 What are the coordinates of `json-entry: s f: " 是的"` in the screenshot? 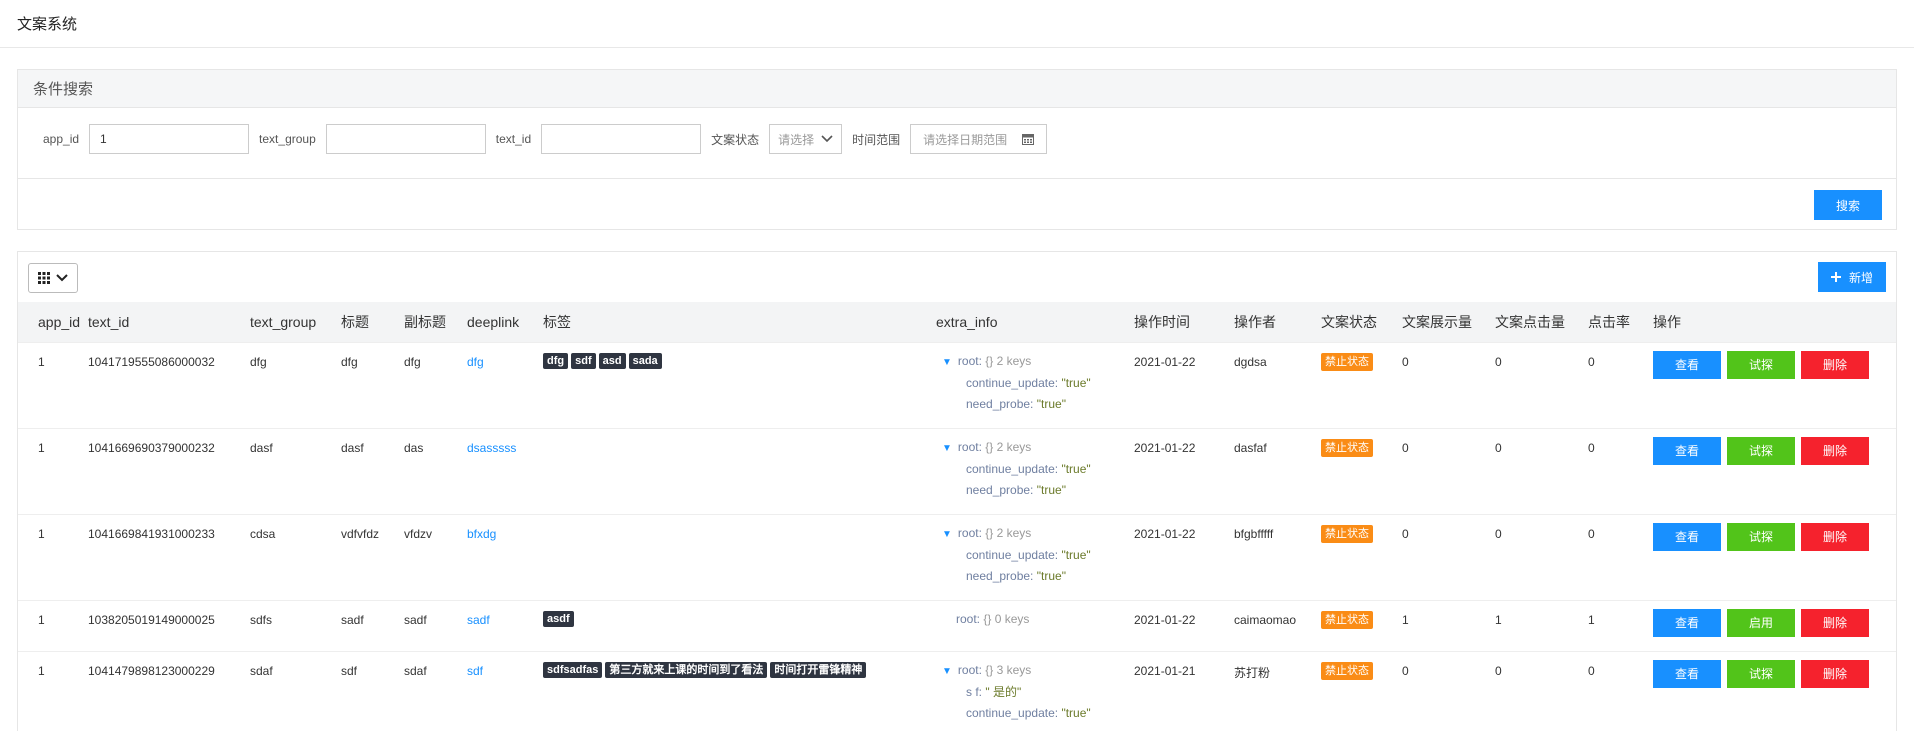 It's located at (1034, 692).